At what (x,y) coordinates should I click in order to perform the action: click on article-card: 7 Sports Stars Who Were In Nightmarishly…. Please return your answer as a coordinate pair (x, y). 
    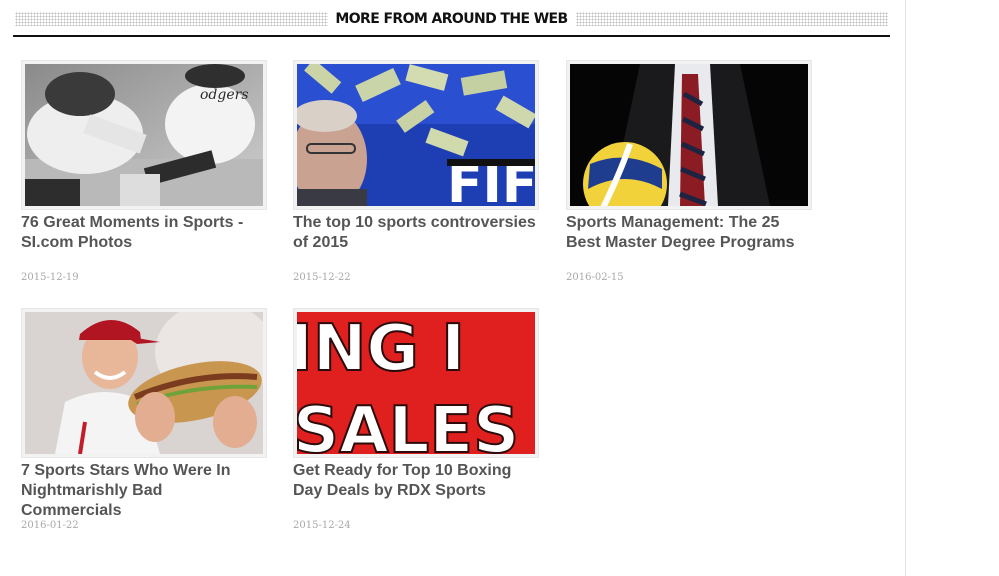
    Looking at the image, I should click on (144, 419).